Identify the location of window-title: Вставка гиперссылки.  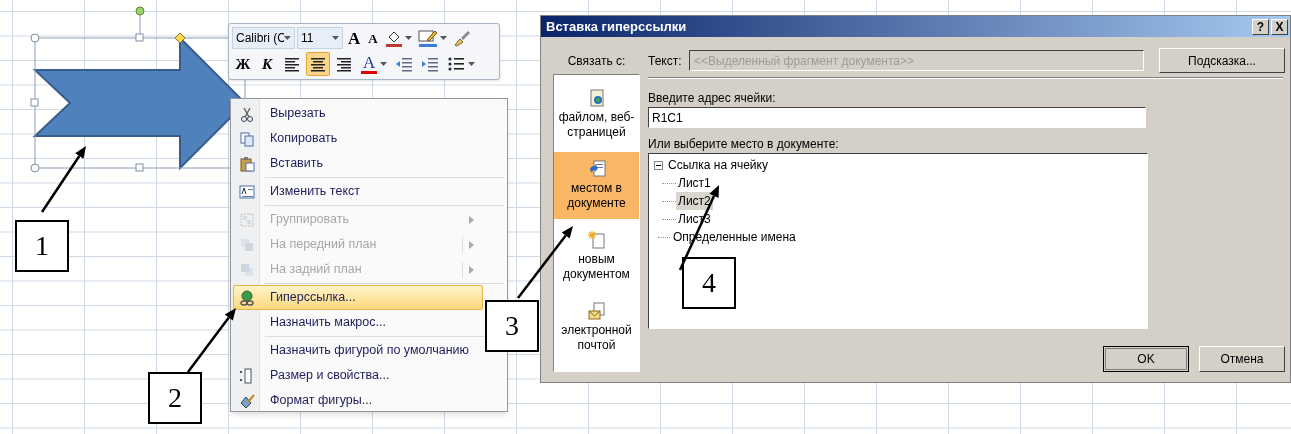
(616, 26).